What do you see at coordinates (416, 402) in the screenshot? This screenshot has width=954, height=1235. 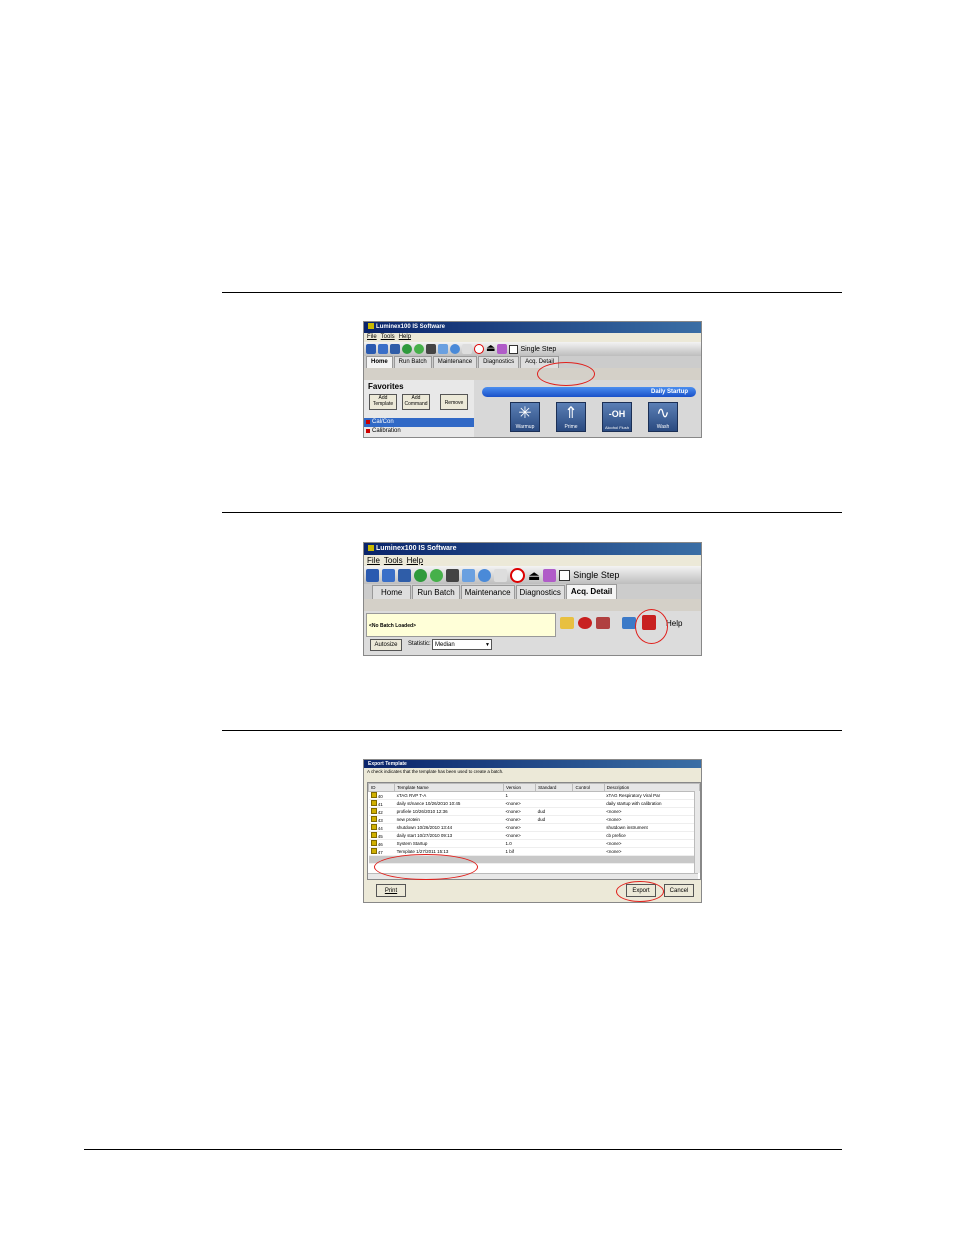 I see `add-command-button: Add Command` at bounding box center [416, 402].